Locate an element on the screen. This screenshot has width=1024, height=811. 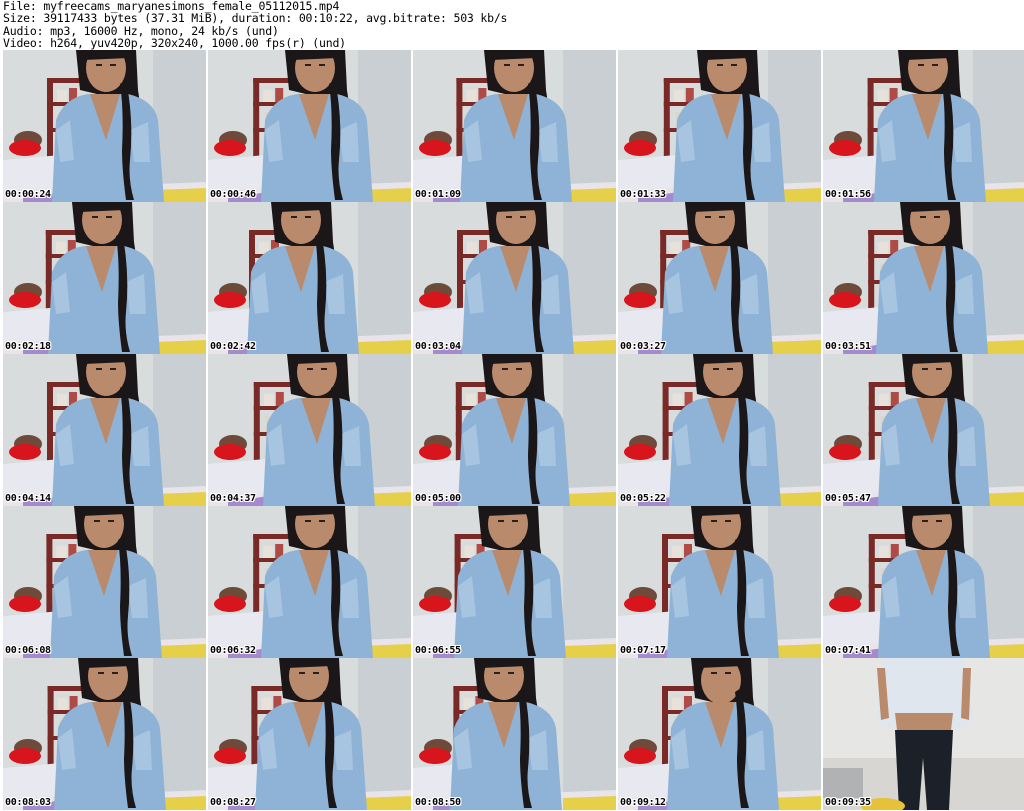
video-frame-thumbnail: 00:02:42 is located at coordinates (309, 278).